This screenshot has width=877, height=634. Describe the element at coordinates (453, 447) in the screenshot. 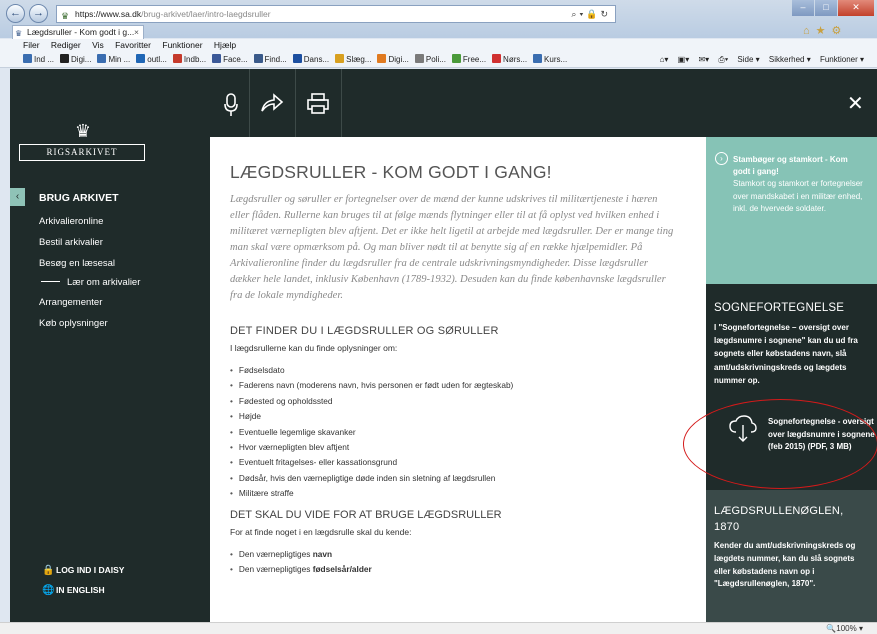

I see `list-item: Hvor værnepligten blev aftjent` at that location.